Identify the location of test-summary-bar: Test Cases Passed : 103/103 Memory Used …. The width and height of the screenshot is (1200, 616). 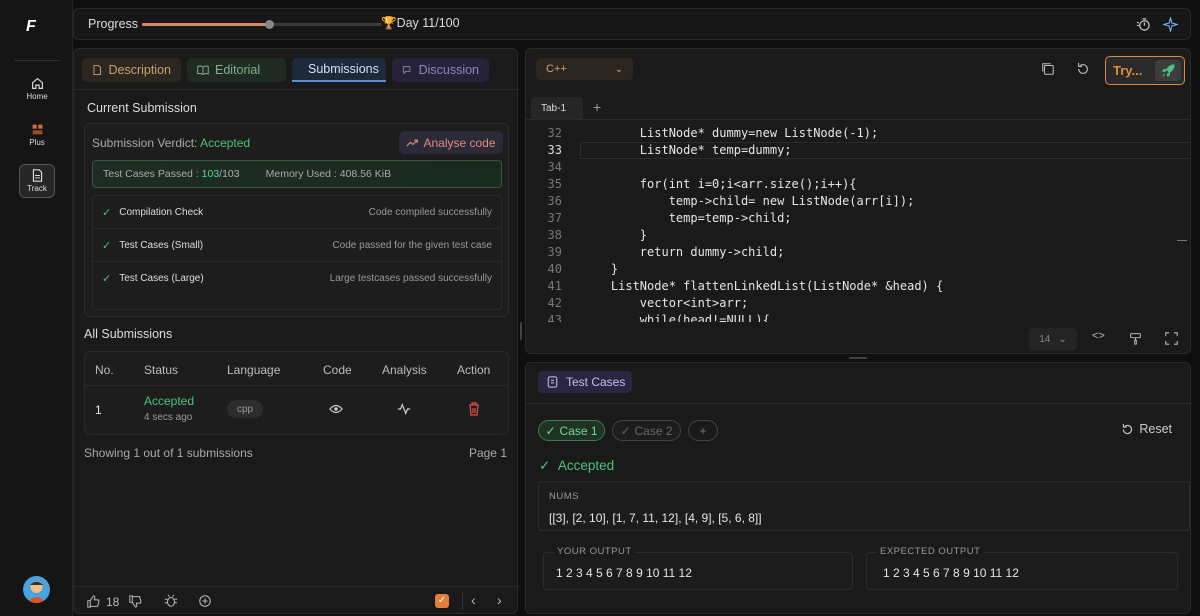
(297, 174).